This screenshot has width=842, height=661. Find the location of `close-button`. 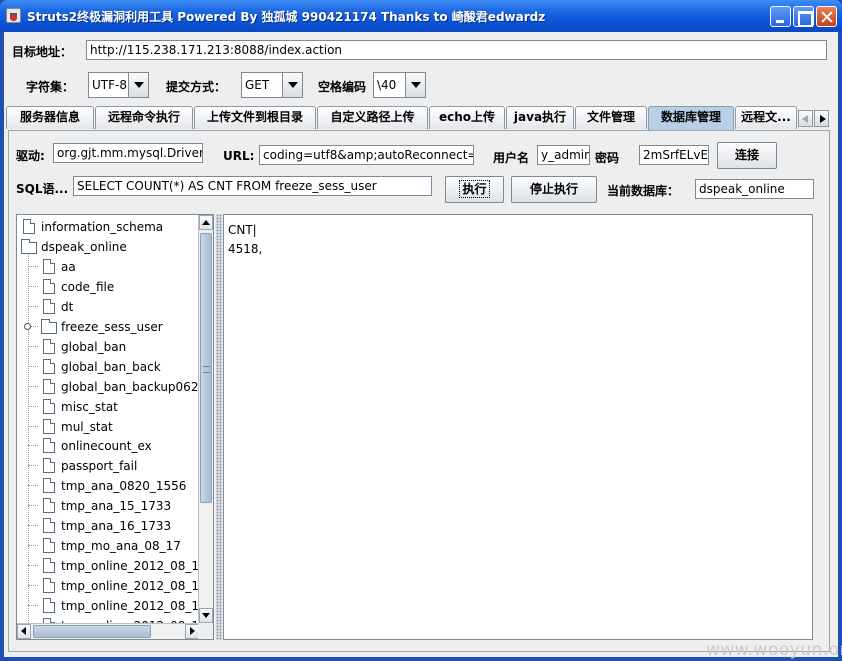

close-button is located at coordinates (826, 16).